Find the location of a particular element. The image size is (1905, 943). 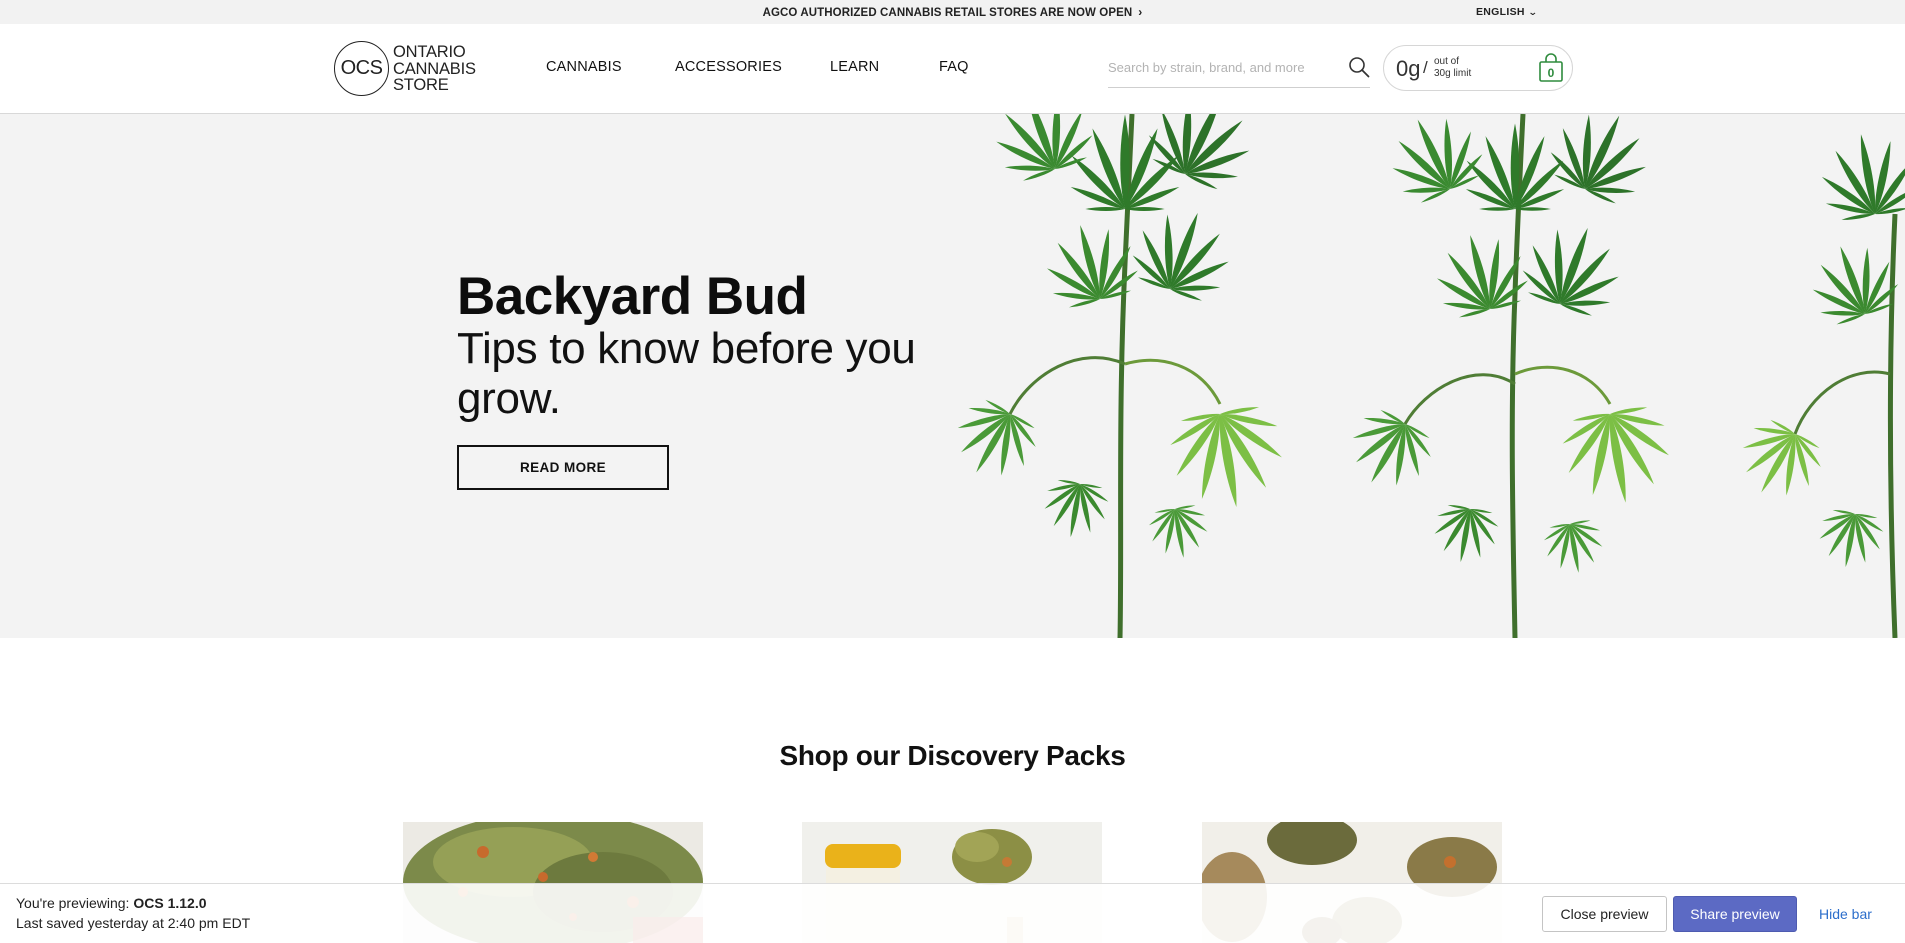

logo-line-3: STORE is located at coordinates (421, 85).